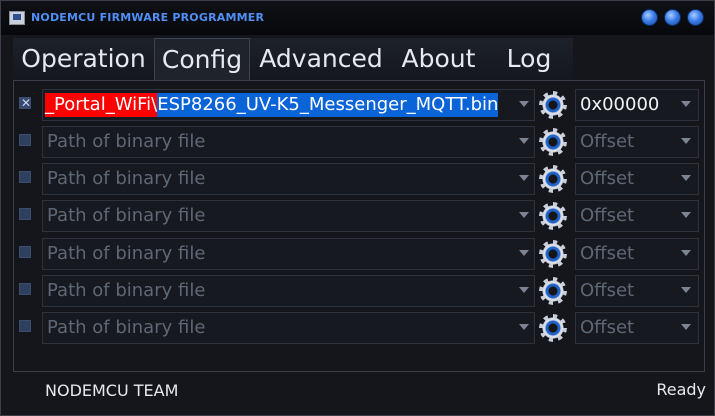 This screenshot has height=416, width=715. I want to click on row-checkbox: ✕, so click(25, 103).